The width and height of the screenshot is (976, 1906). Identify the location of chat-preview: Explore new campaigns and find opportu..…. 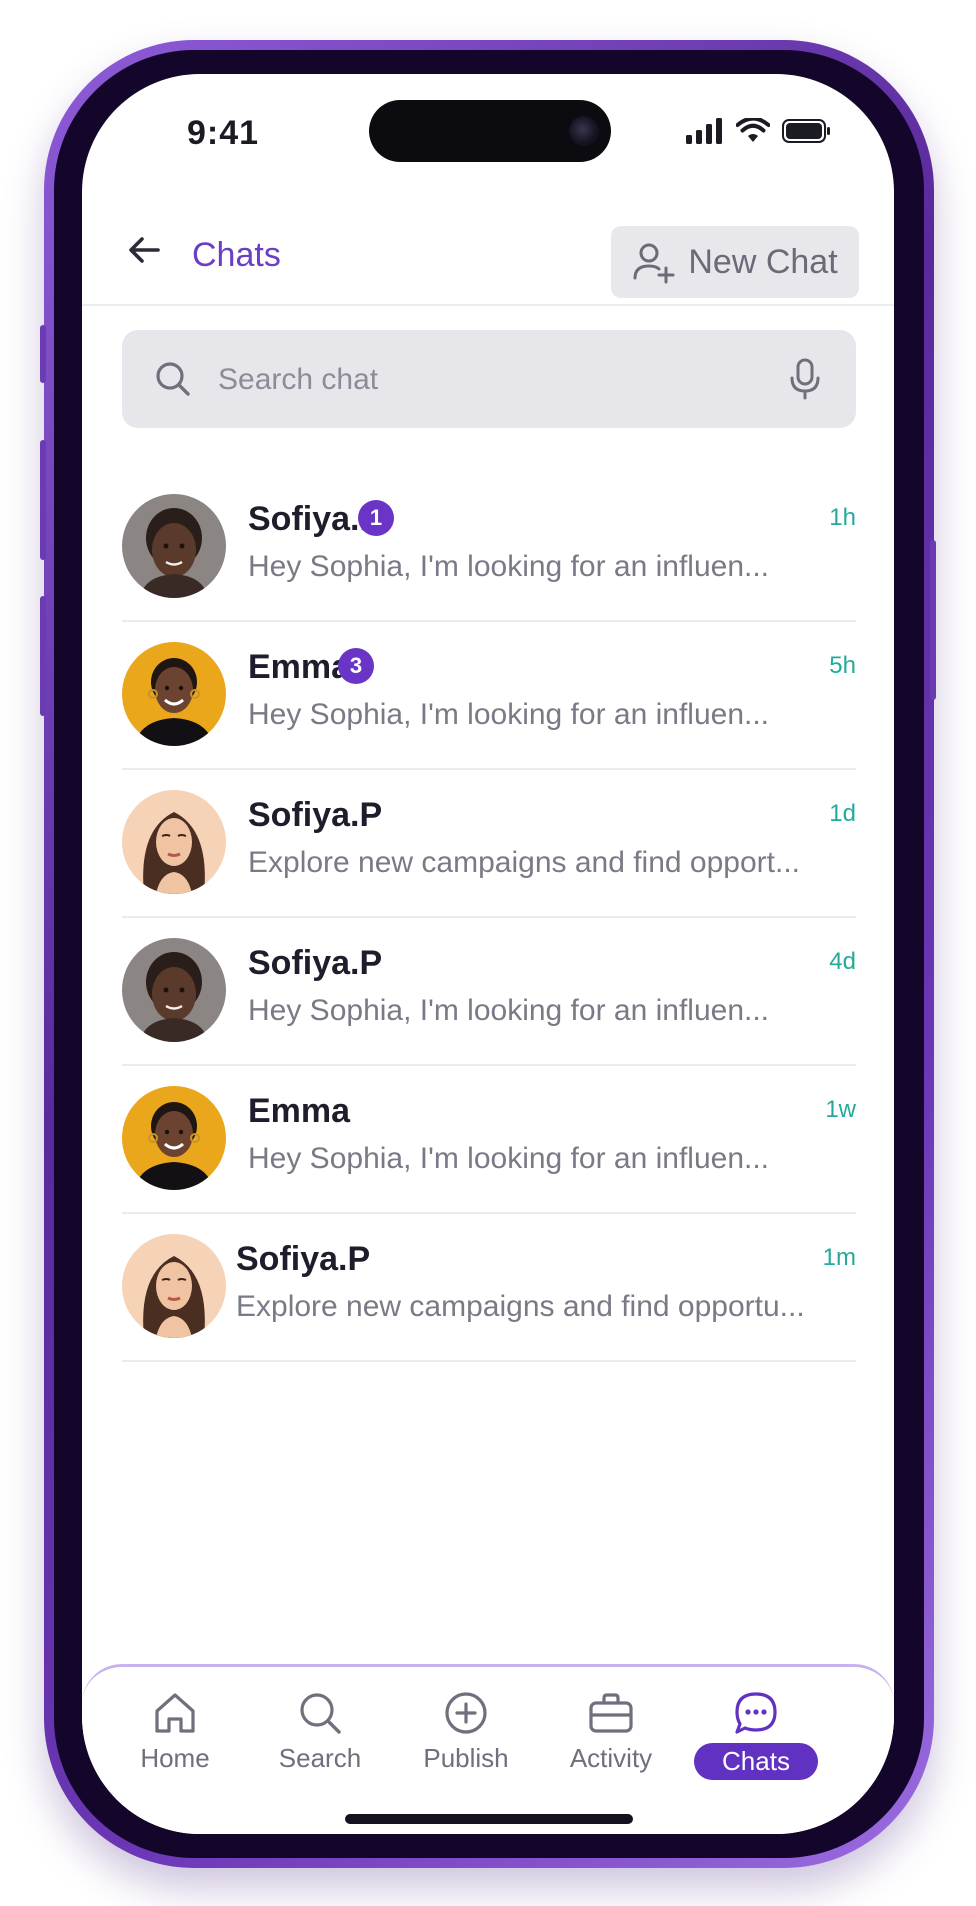
(520, 1306).